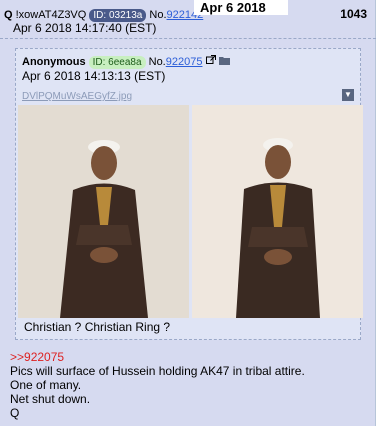 Image resolution: width=376 pixels, height=426 pixels. I want to click on quoted-author-name: Anonymous, so click(54, 62).